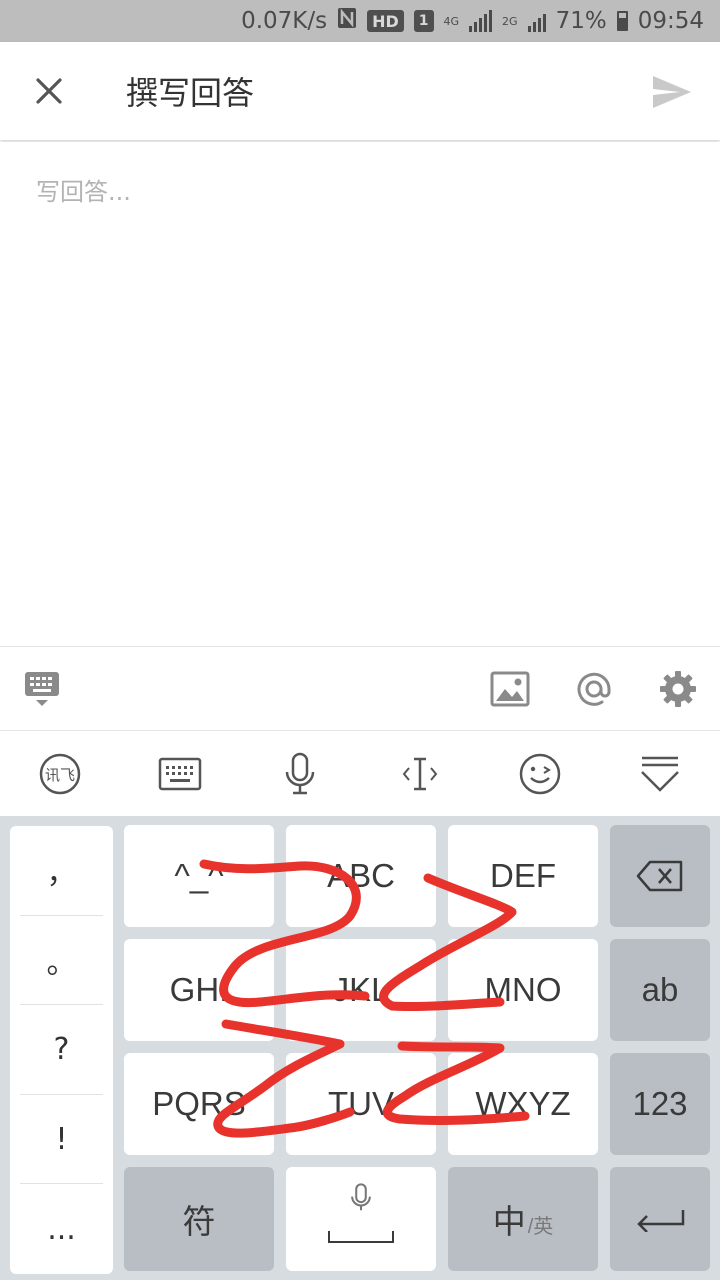 This screenshot has height=1280, width=720. I want to click on clock: 09:54, so click(670, 21).